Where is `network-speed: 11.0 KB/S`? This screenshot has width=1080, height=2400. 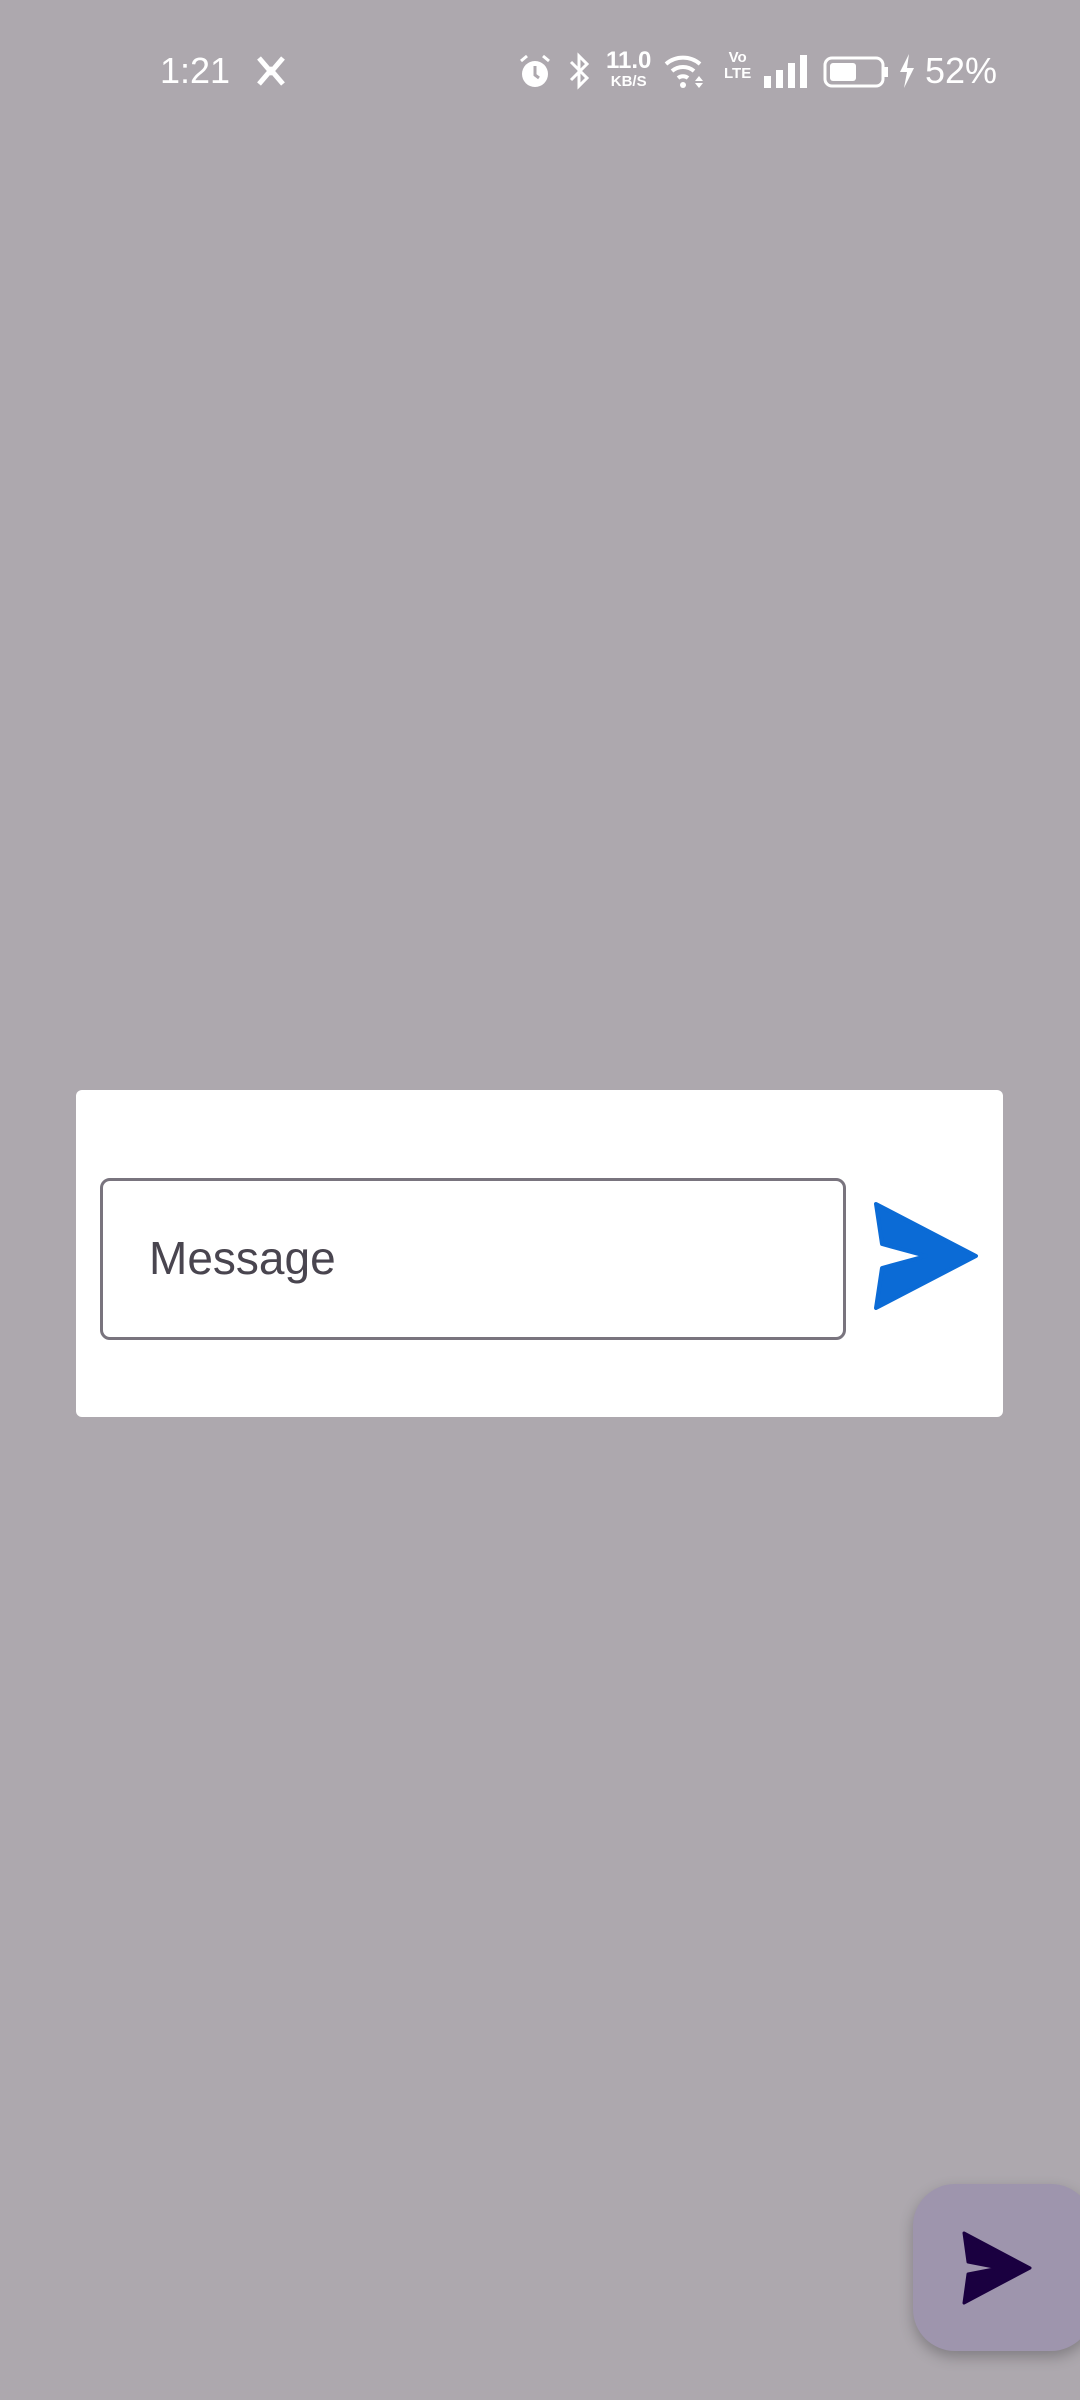
network-speed: 11.0 KB/S is located at coordinates (629, 69).